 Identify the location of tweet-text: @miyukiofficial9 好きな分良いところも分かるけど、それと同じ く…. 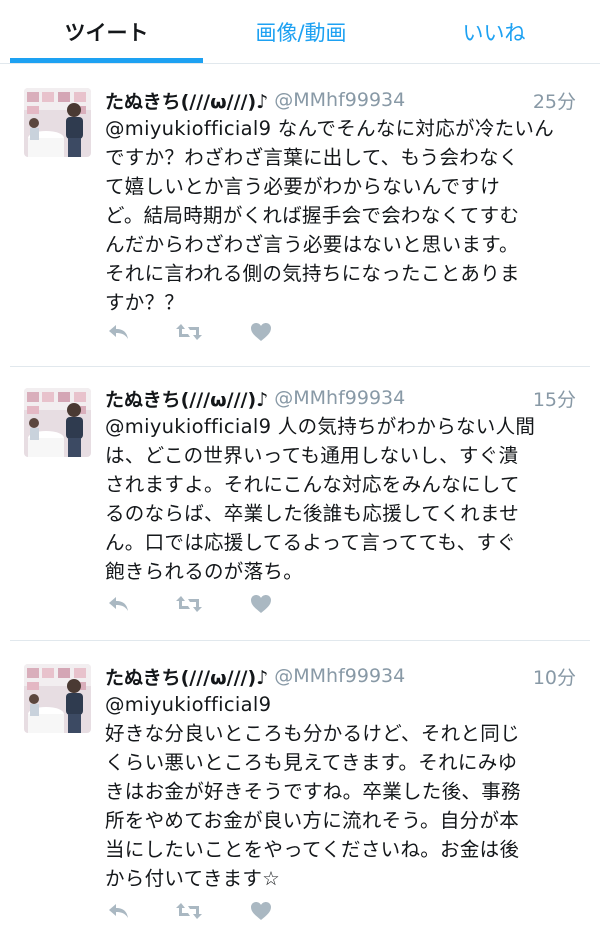
(313, 791).